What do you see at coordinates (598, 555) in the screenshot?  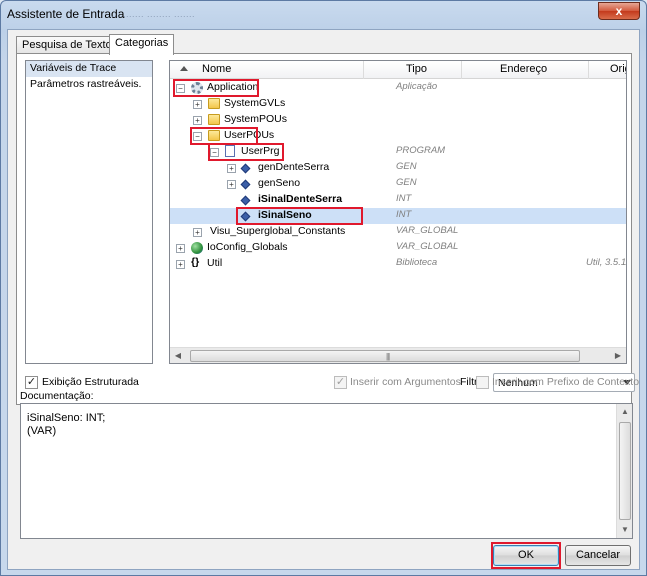 I see `cancel-button: Cancelar` at bounding box center [598, 555].